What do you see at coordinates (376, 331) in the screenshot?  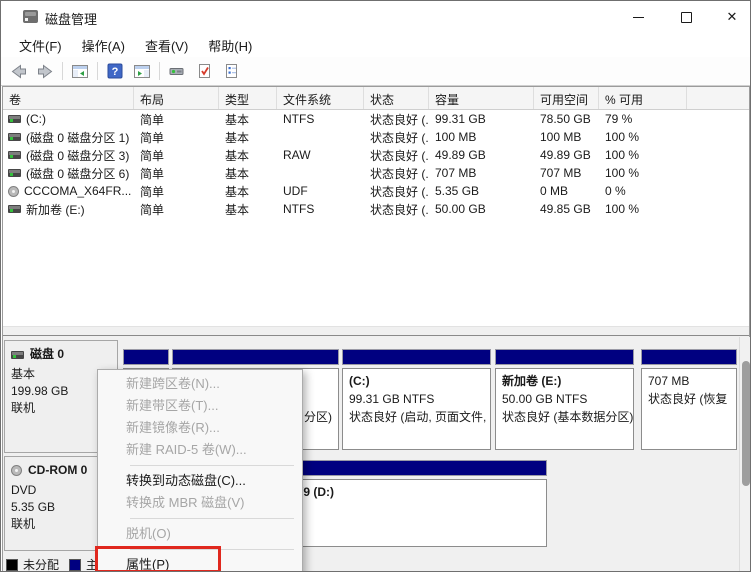 I see `pane-splitter` at bounding box center [376, 331].